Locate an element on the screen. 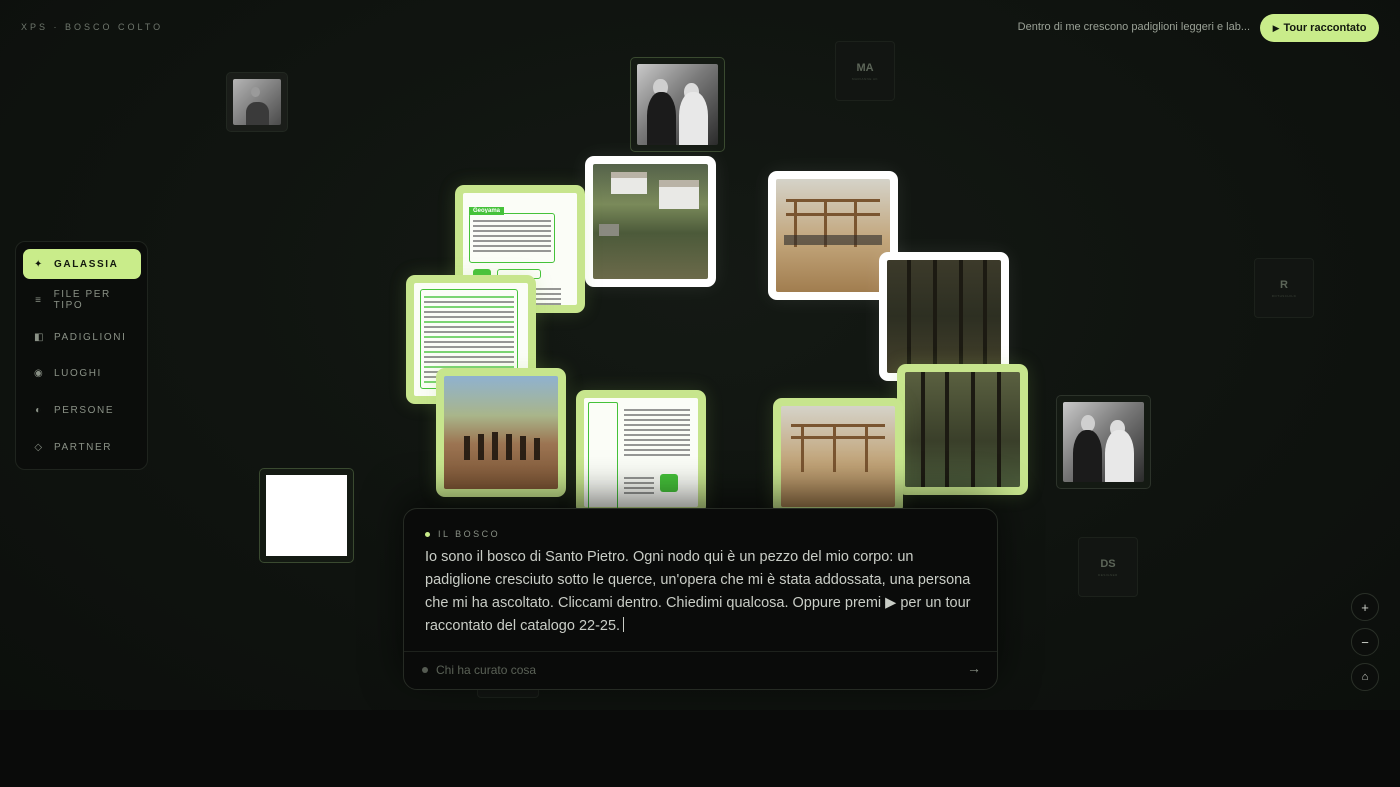 The image size is (1400, 787). tour-button: ▶ Tour raccontato is located at coordinates (1319, 28).